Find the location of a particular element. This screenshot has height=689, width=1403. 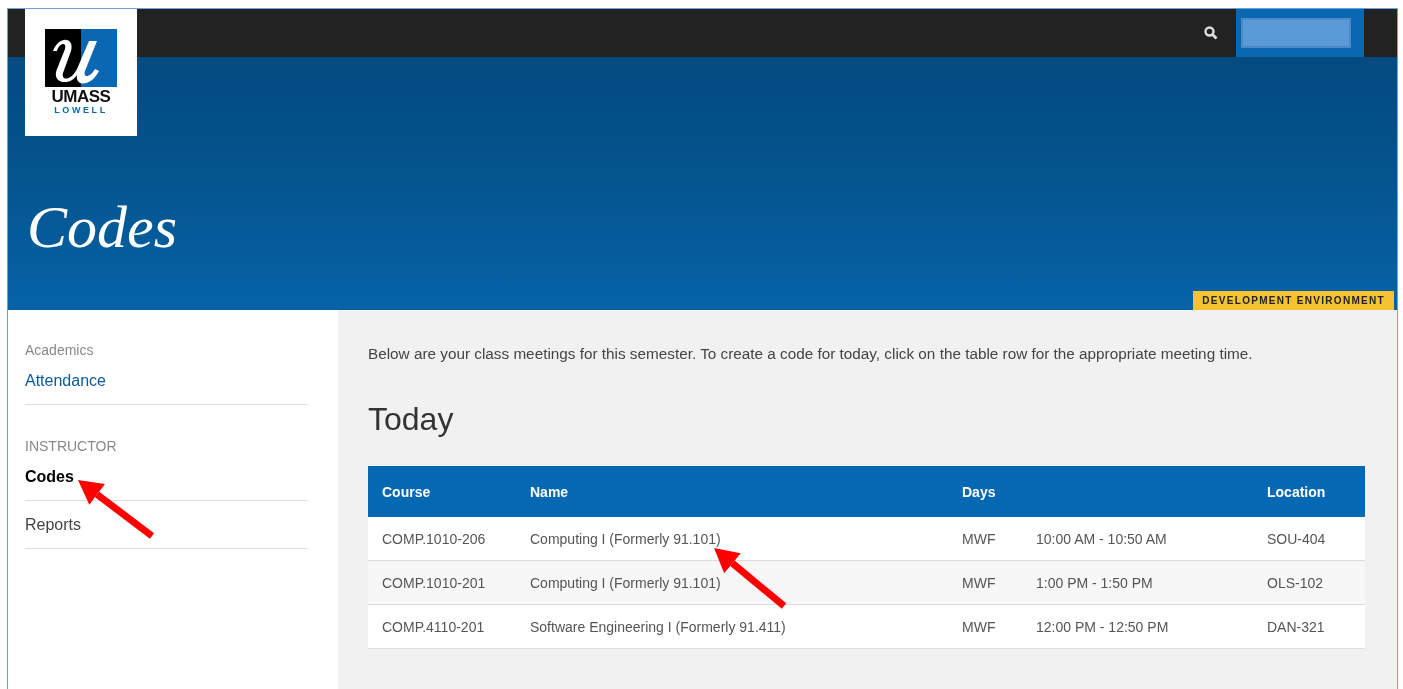

sidebar-link: Attendance is located at coordinates (166, 381).